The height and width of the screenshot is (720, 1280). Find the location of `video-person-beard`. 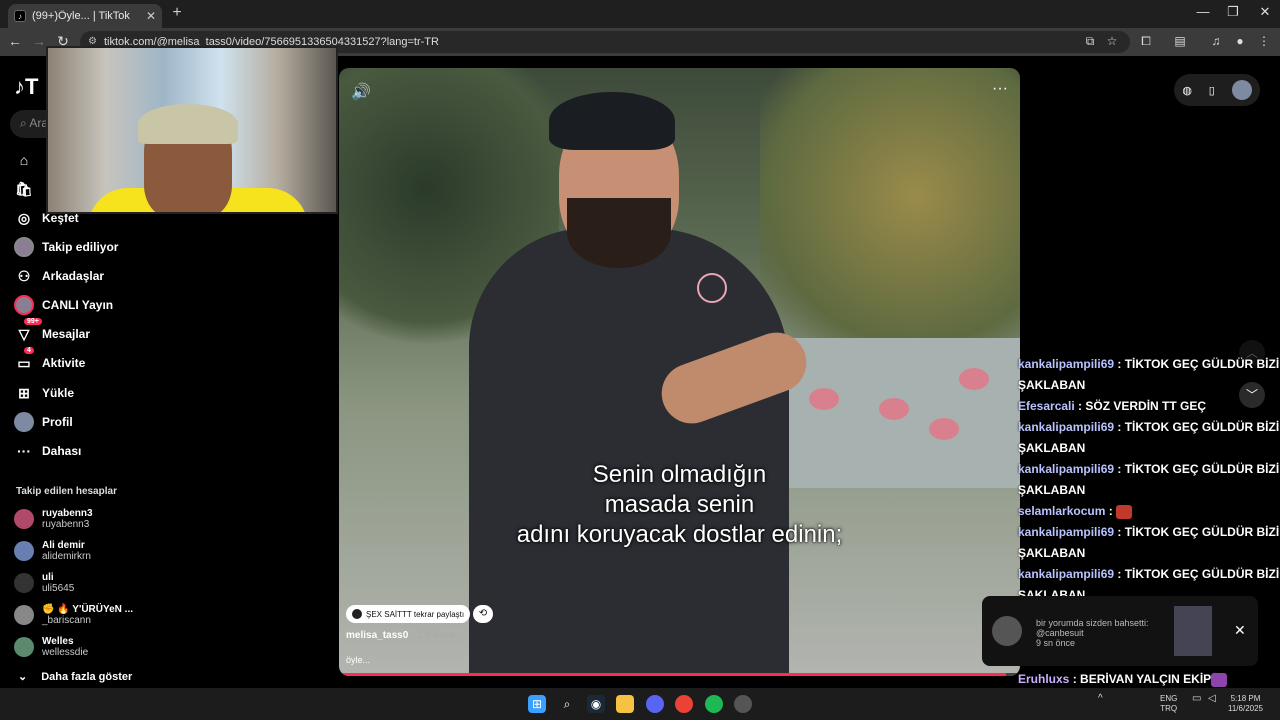

video-person-beard is located at coordinates (619, 233).